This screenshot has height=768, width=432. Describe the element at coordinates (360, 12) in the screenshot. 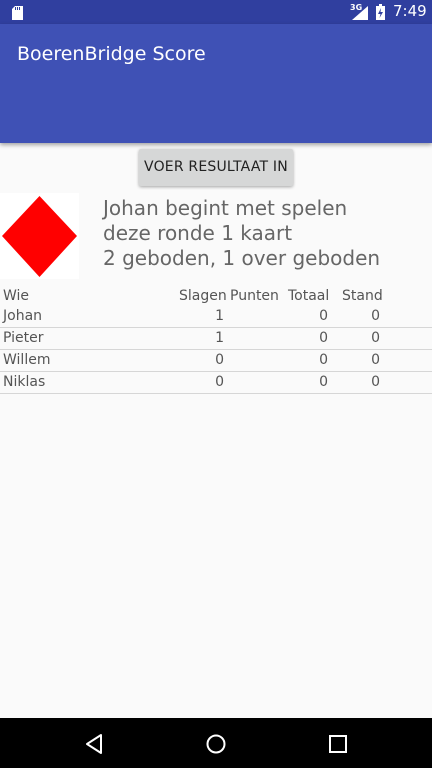

I see `cell-signal-icon` at that location.